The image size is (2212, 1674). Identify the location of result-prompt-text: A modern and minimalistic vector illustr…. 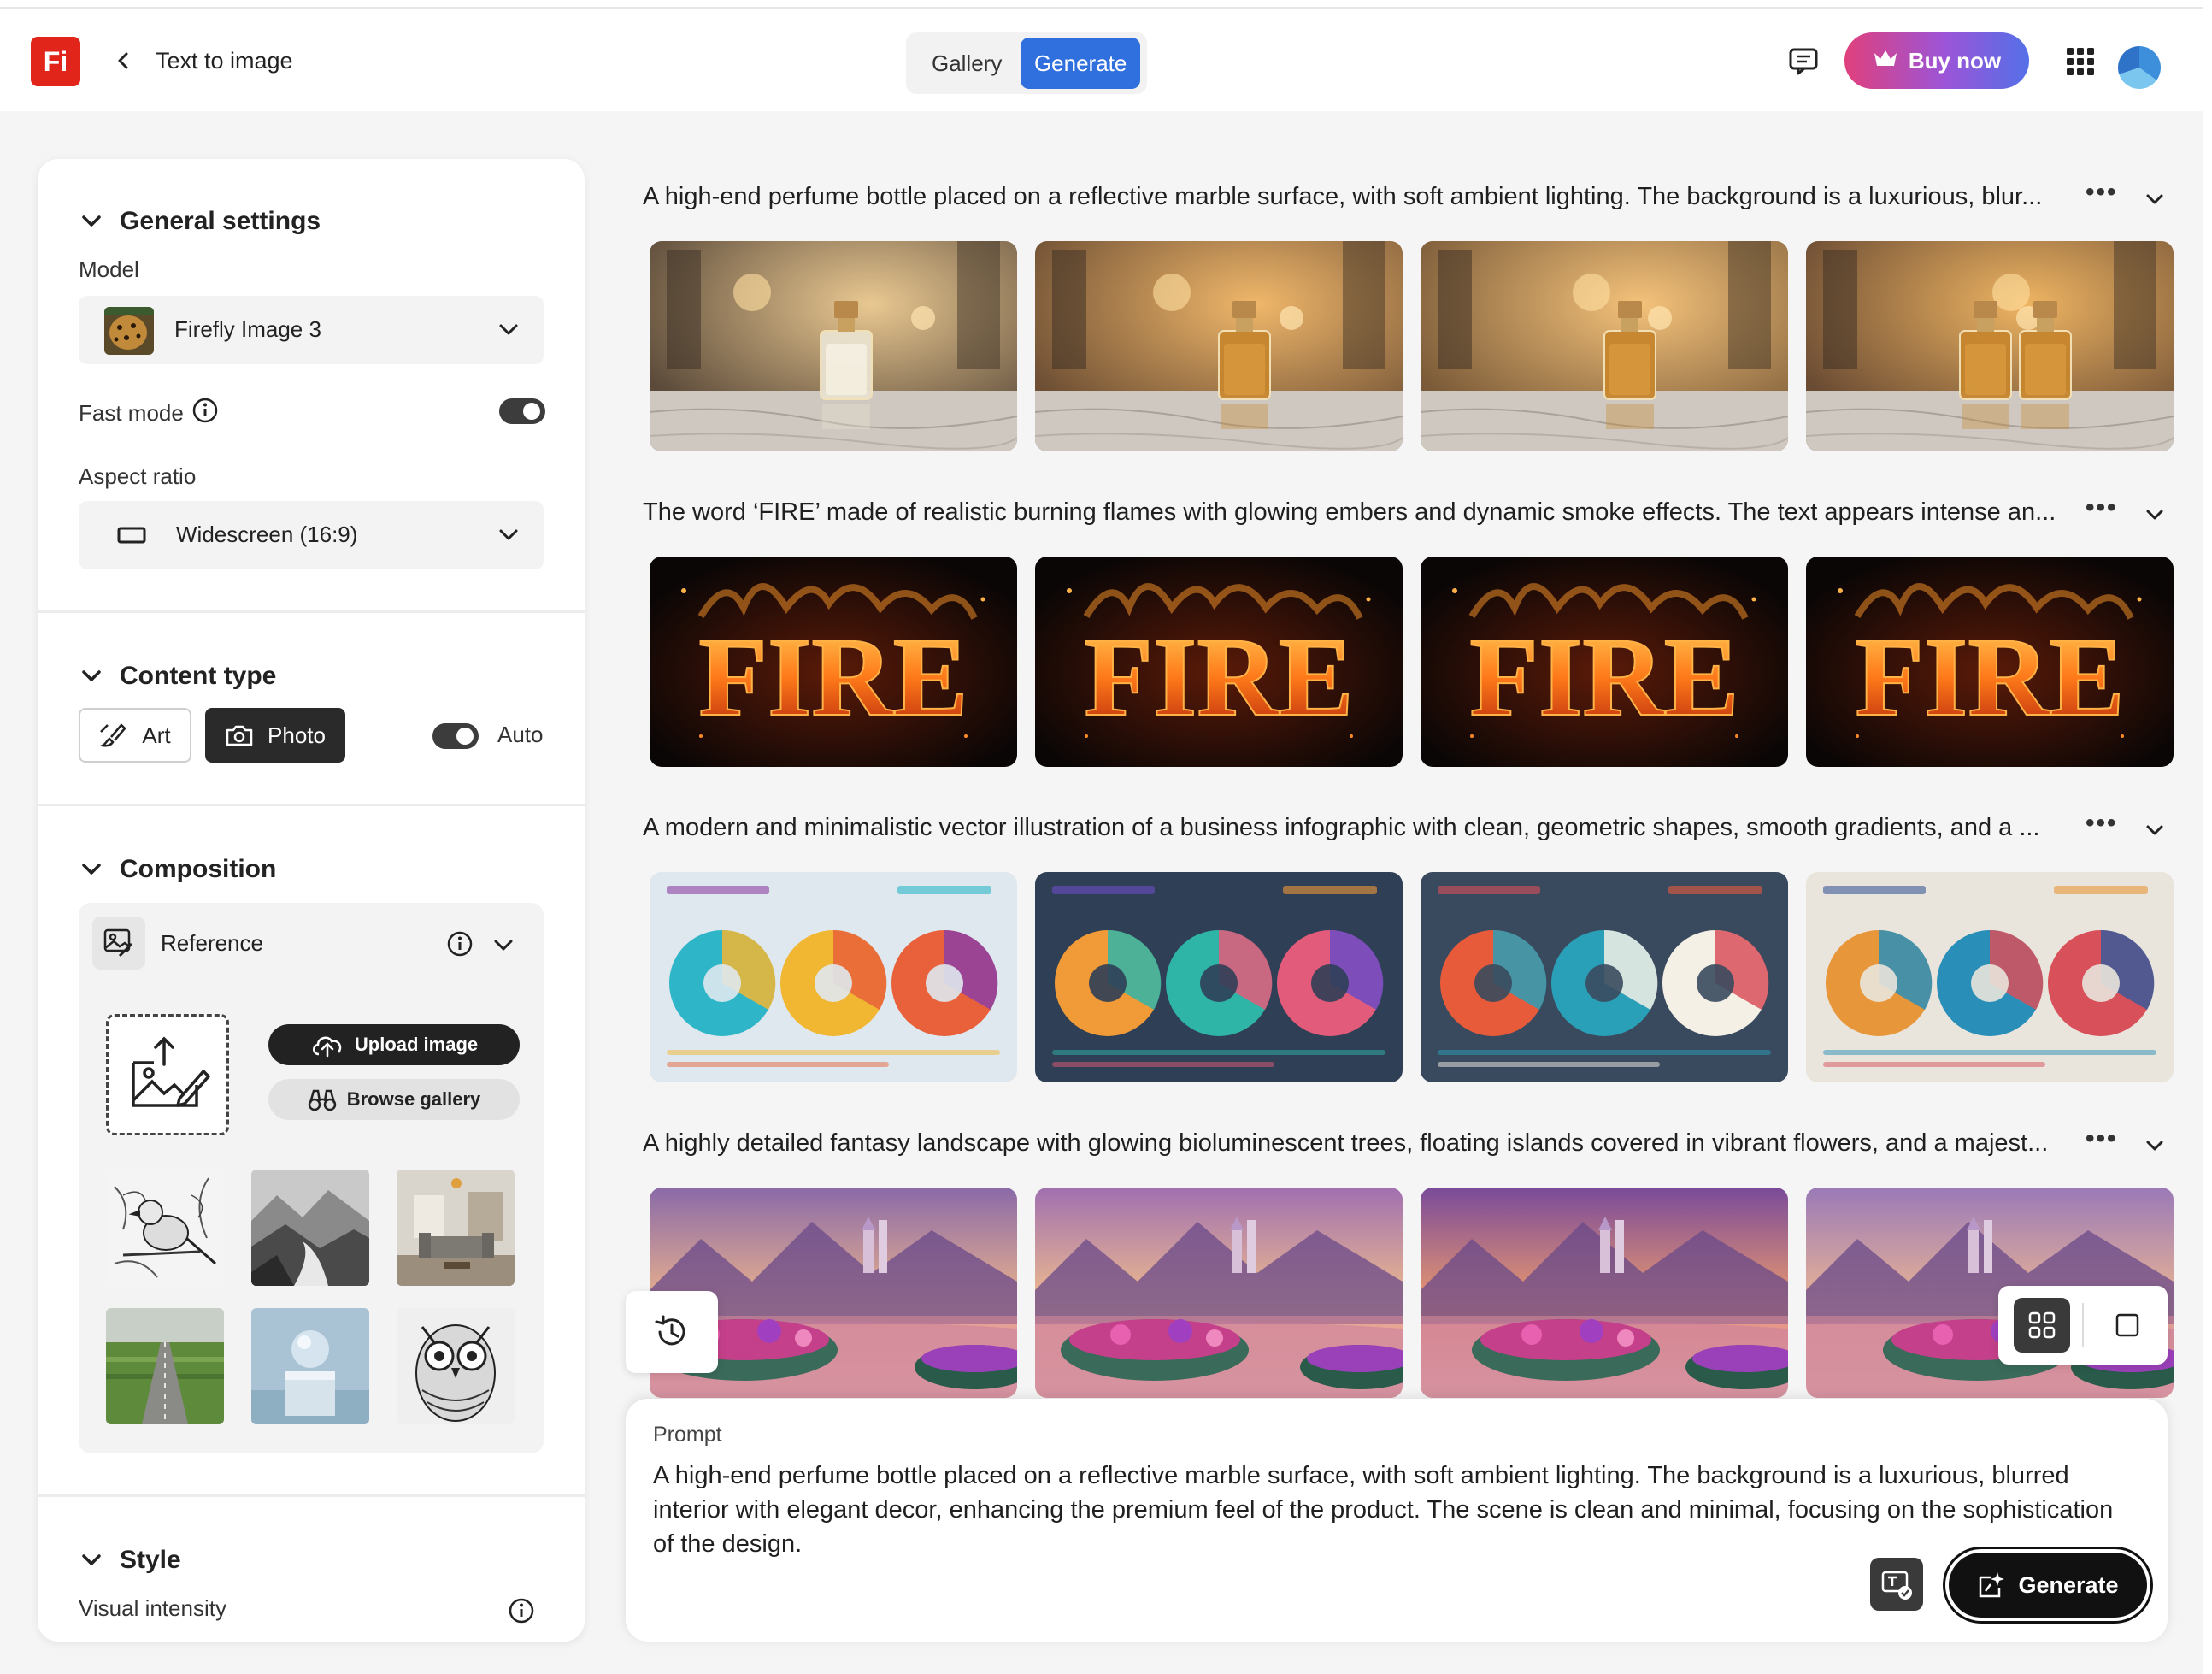
(1341, 827).